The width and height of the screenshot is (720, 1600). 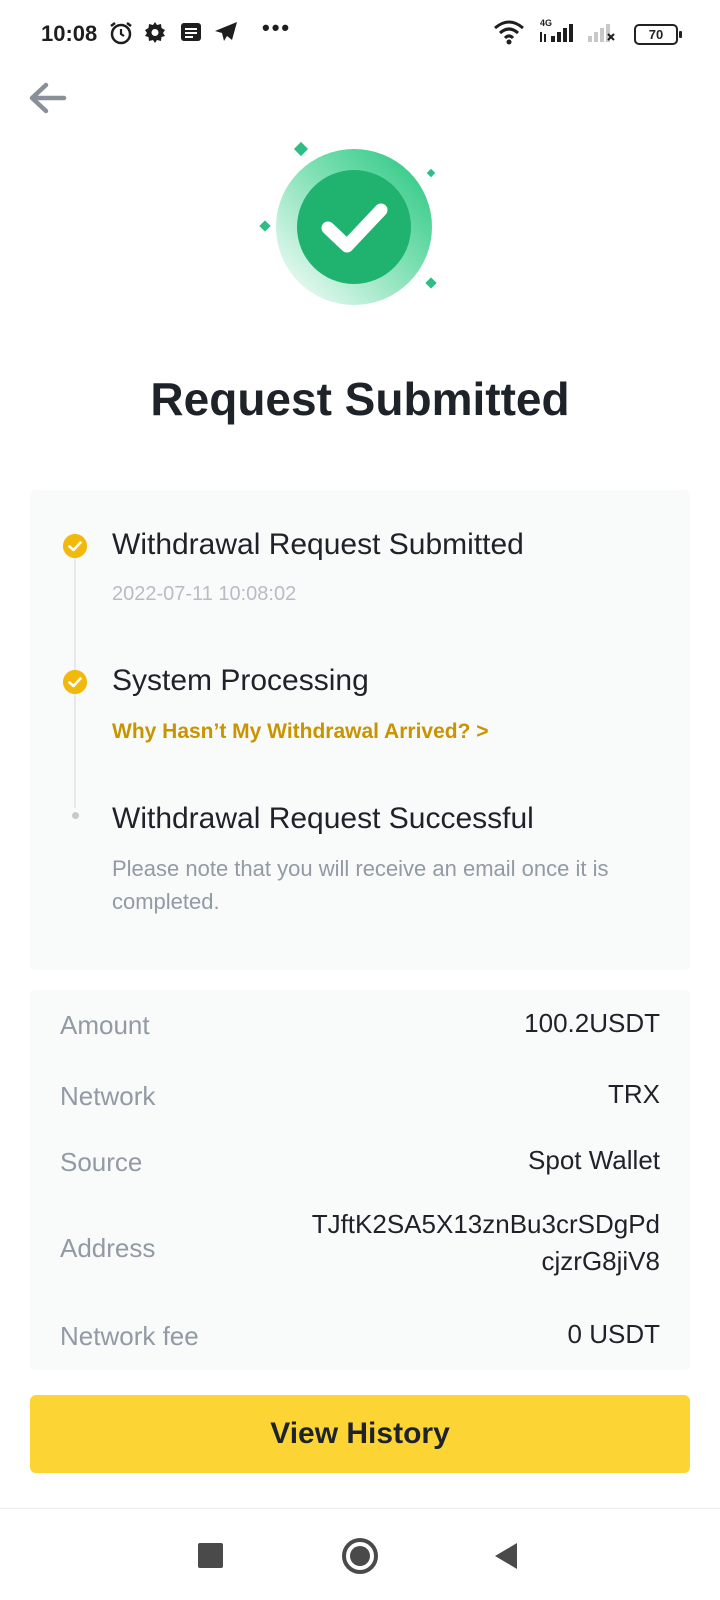 I want to click on arrow-left-icon, so click(x=48, y=98).